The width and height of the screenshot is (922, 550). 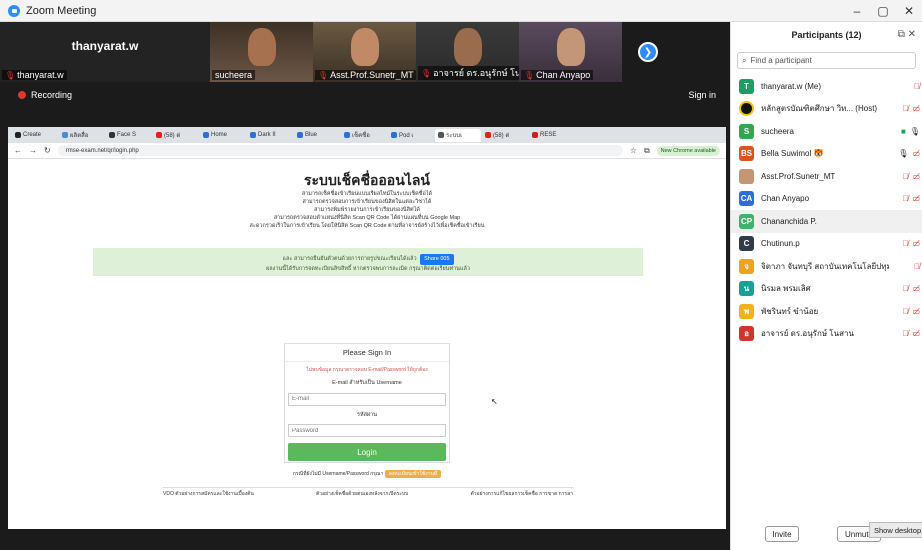 I want to click on tile-label: 🎙 Asst.Prof.Sunetr_MT, so click(x=365, y=75).